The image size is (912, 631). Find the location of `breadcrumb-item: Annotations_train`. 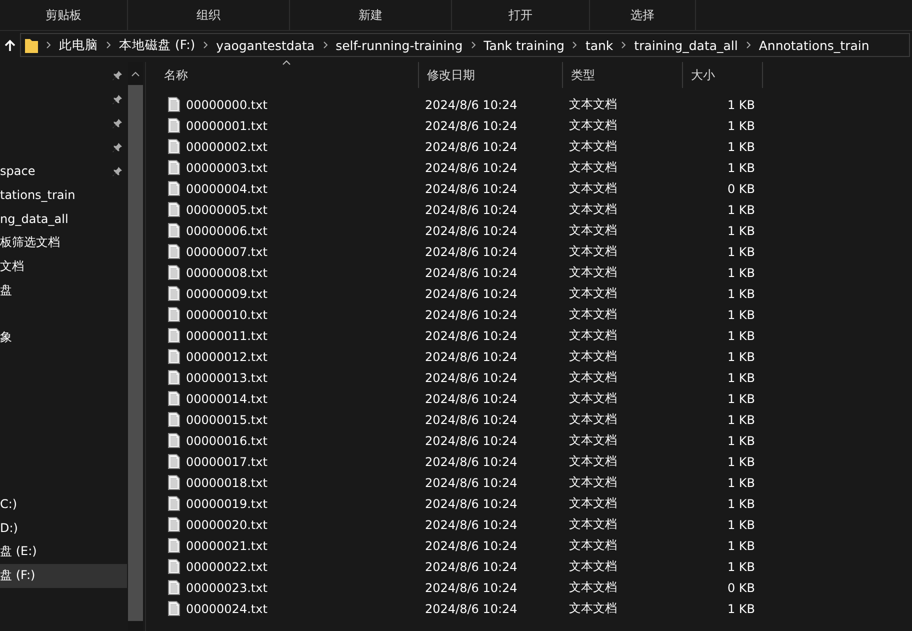

breadcrumb-item: Annotations_train is located at coordinates (814, 45).